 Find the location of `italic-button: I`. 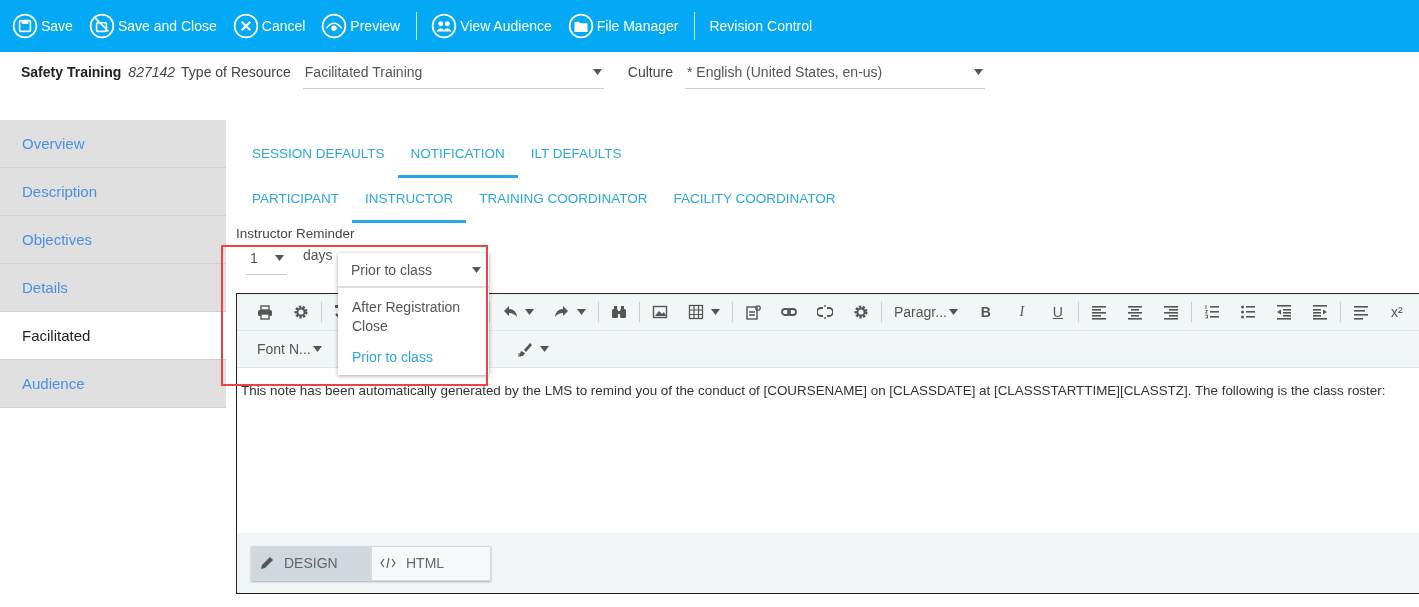

italic-button: I is located at coordinates (1021, 312).